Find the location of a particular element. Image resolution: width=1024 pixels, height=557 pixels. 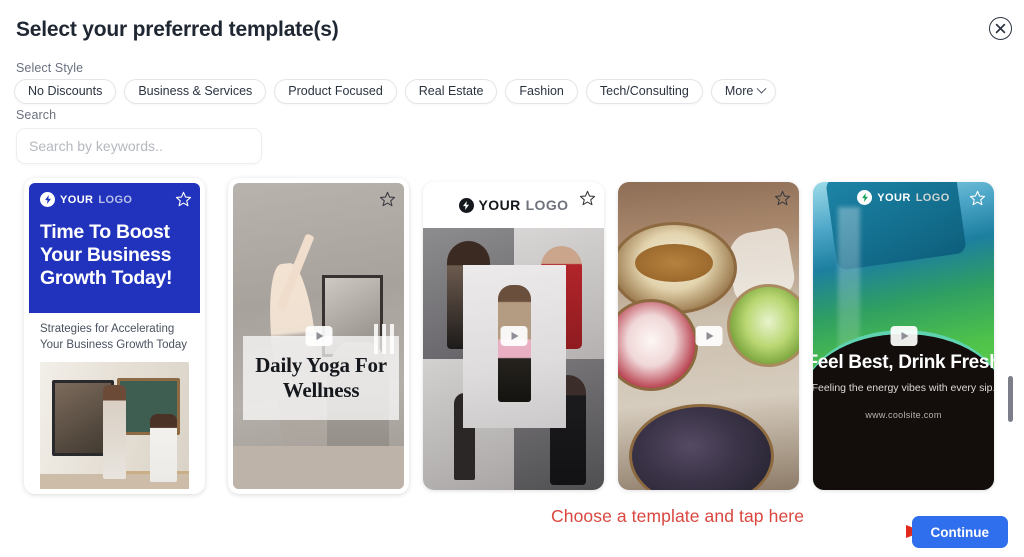

vertical-scrollbar-track is located at coordinates (1011, 337).